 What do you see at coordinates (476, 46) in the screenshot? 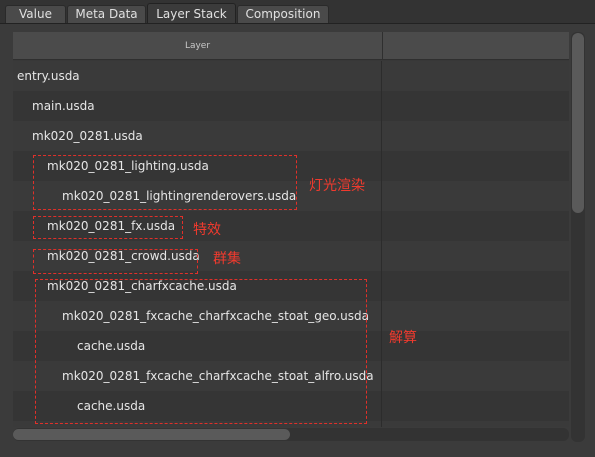
I see `column-header-empty` at bounding box center [476, 46].